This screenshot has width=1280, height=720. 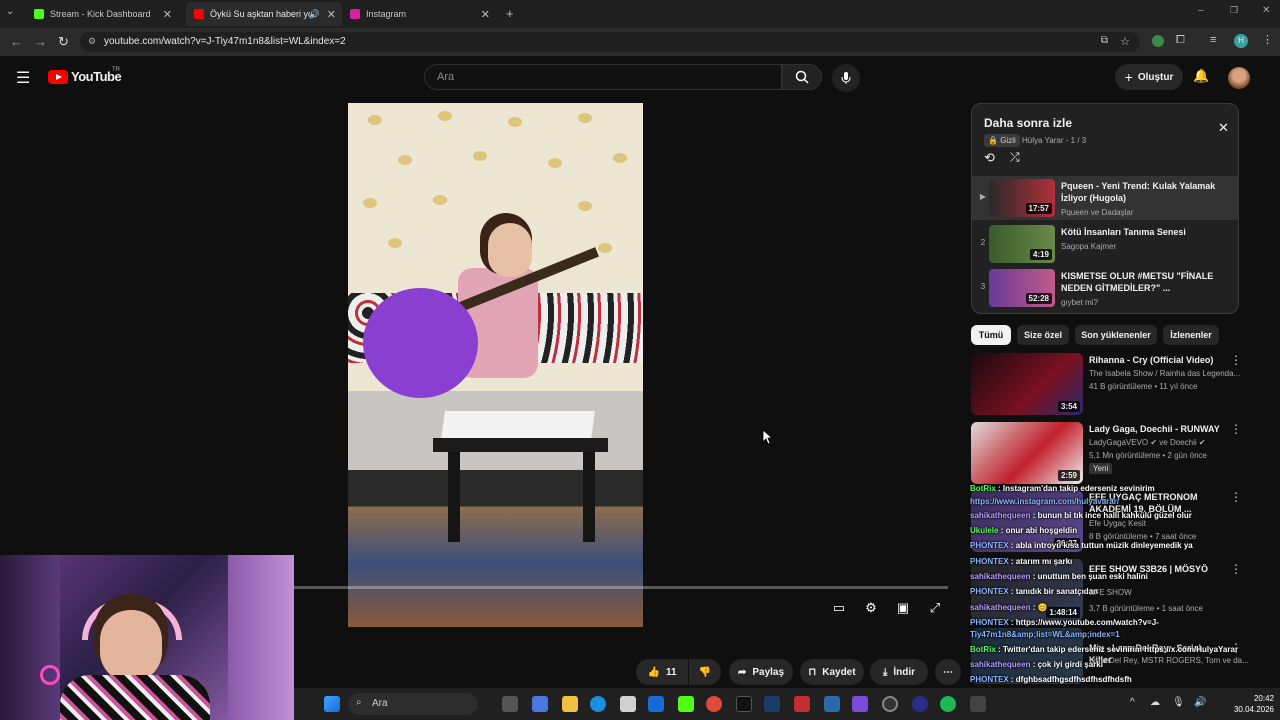 I want to click on edge-icon, so click(x=598, y=704).